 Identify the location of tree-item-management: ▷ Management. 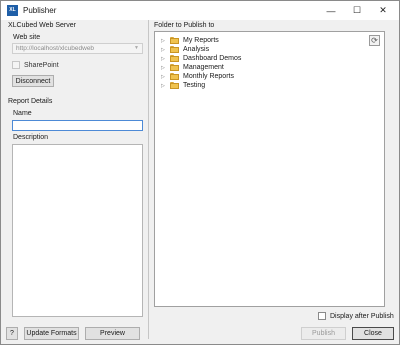
(192, 67).